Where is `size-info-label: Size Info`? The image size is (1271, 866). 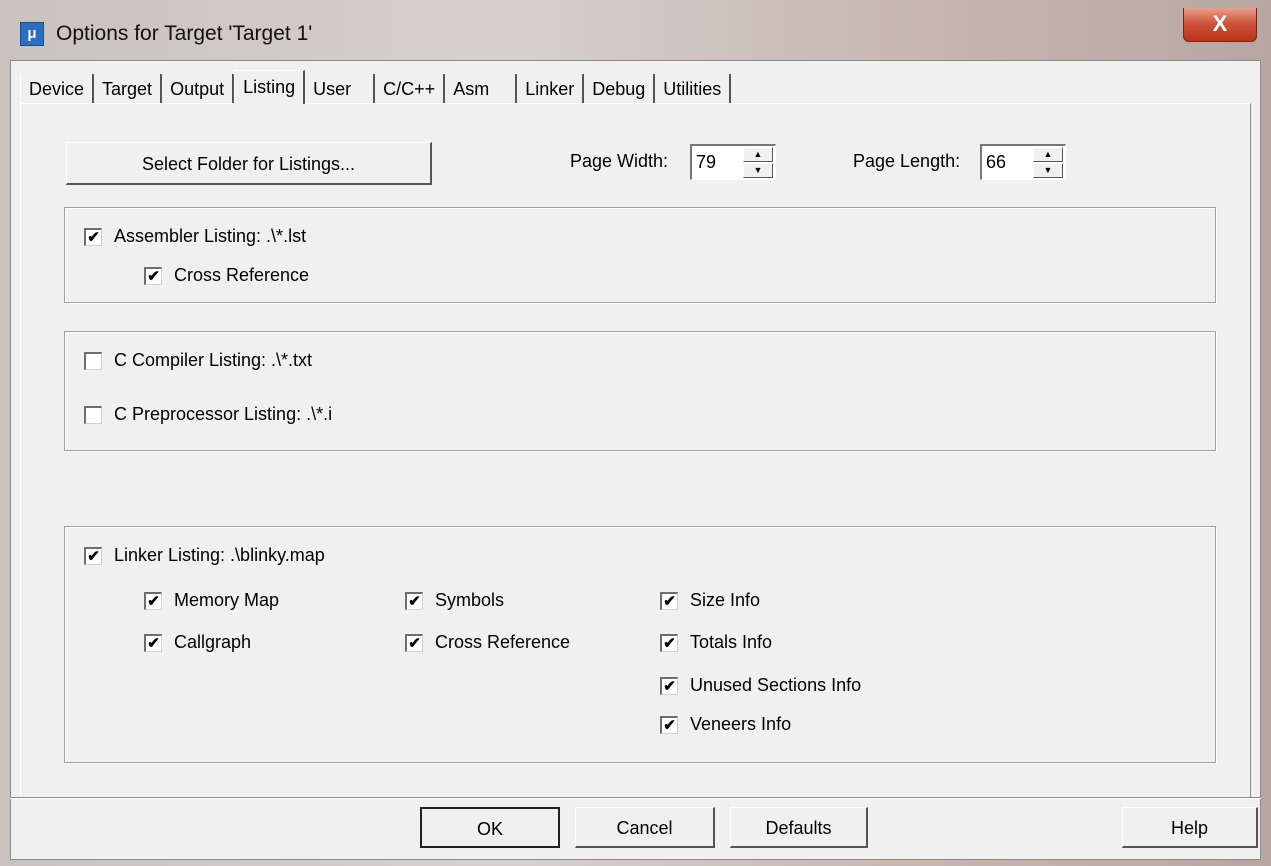 size-info-label: Size Info is located at coordinates (725, 600).